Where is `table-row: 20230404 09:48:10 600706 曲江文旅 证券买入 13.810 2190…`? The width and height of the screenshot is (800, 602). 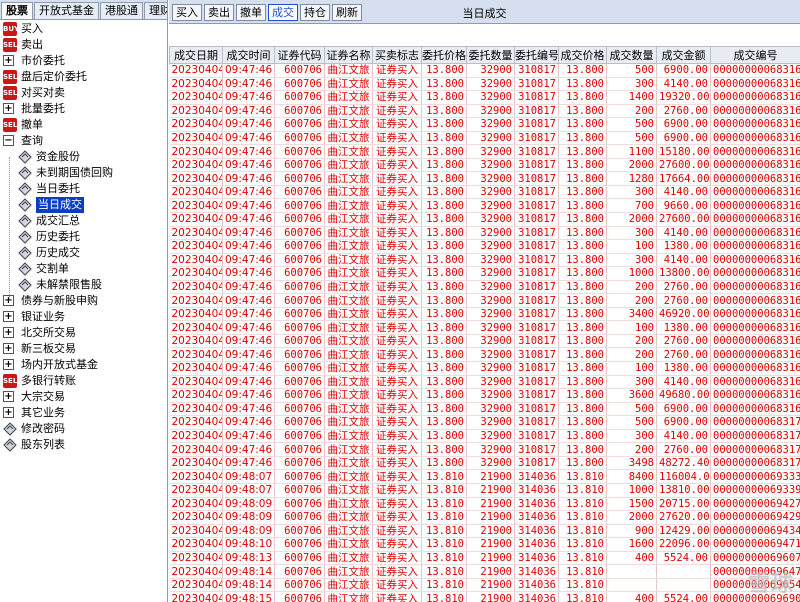 table-row: 20230404 09:48:10 600706 曲江文旅 证券买入 13.810 2190… is located at coordinates (484, 544).